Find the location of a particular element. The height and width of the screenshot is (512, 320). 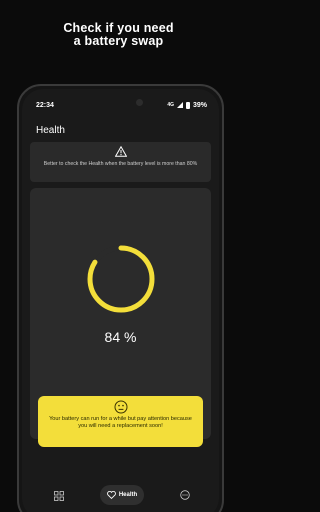

heart-icon is located at coordinates (111, 495).